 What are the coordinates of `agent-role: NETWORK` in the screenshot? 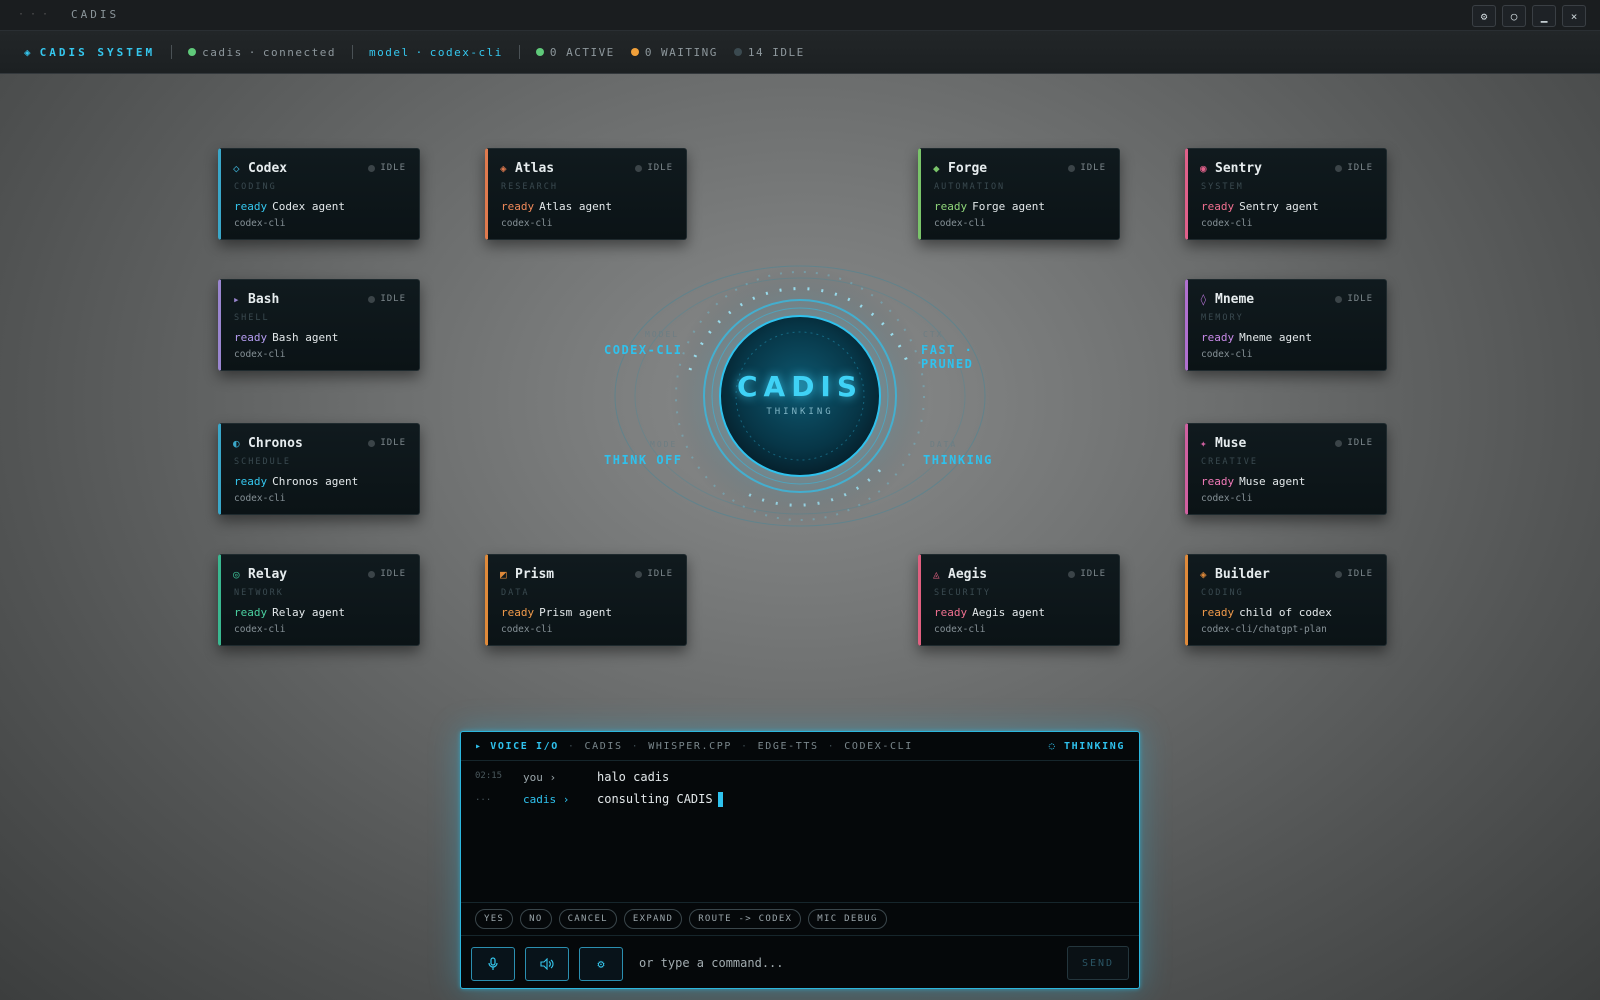 It's located at (259, 593).